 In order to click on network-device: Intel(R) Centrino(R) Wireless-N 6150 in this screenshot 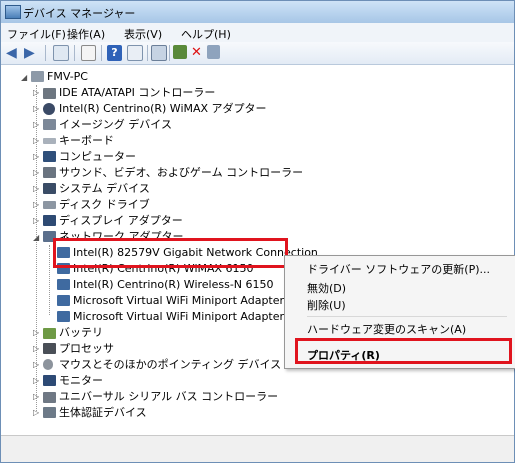, I will do `click(141, 285)`.